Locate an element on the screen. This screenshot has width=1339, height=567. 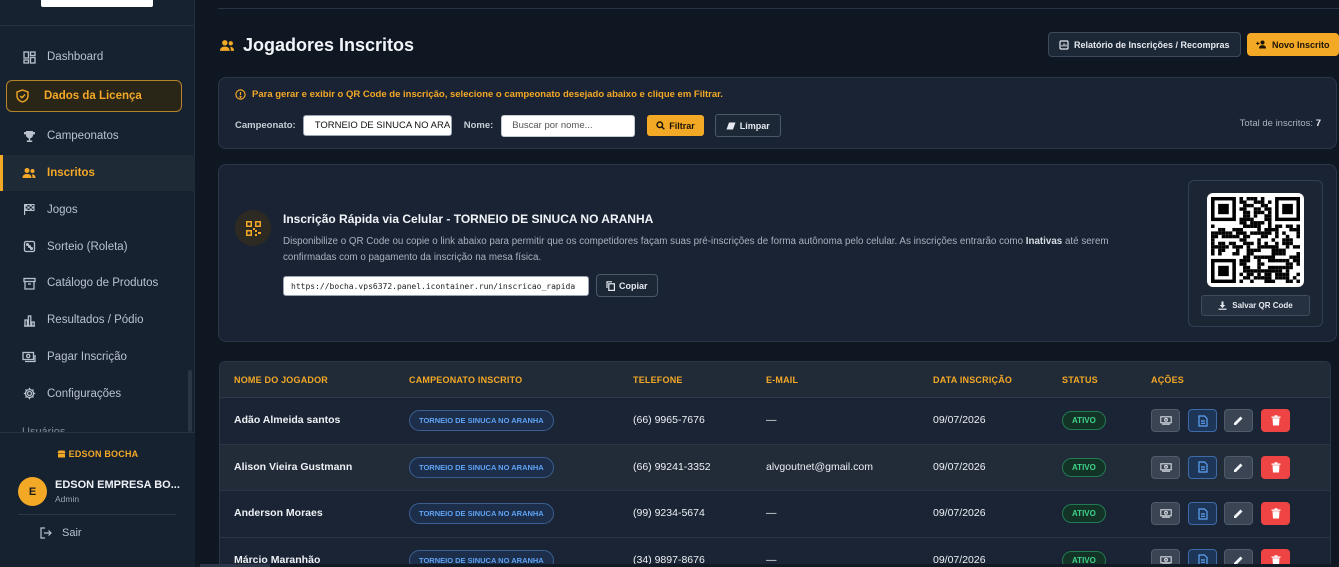
report-button: Relatório de Inscrições / Recompras is located at coordinates (1144, 44).